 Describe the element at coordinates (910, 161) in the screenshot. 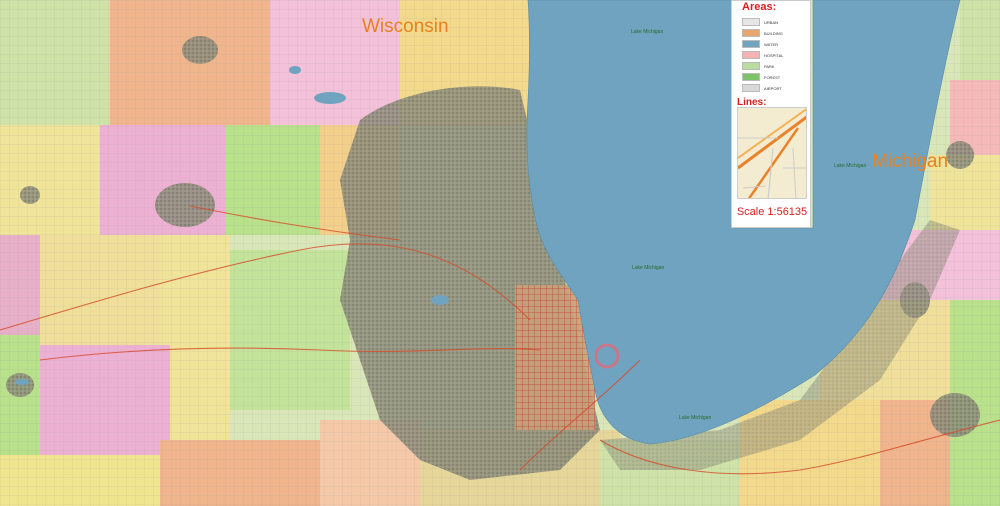

I see `region-label-michigan: Michigan` at that location.